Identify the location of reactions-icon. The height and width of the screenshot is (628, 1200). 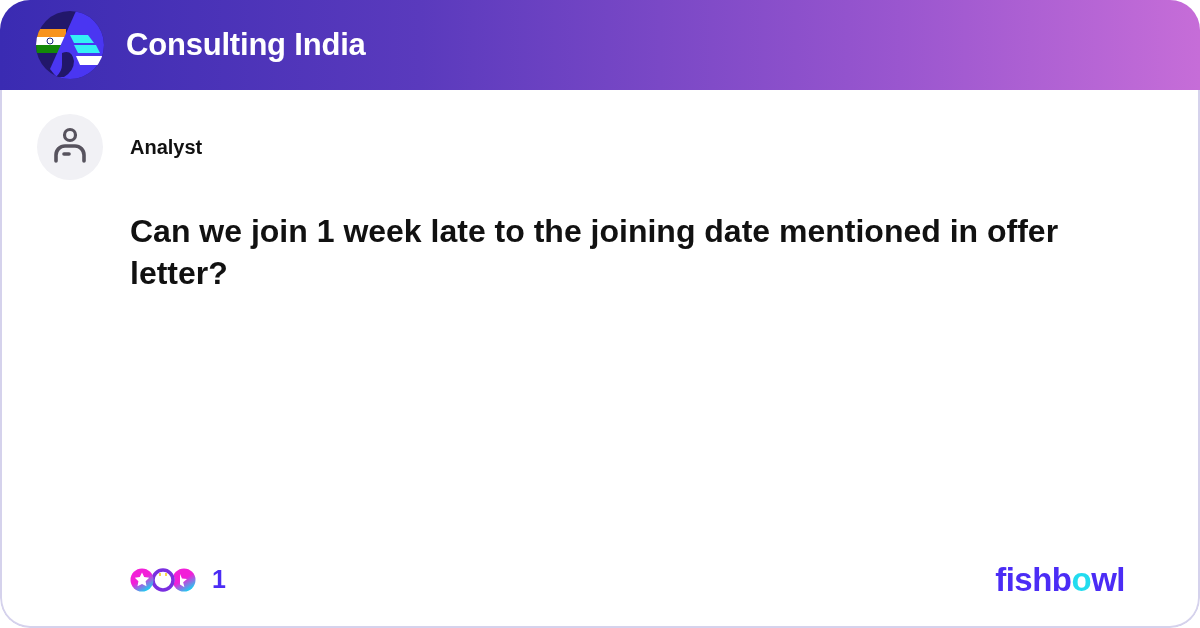
(163, 579).